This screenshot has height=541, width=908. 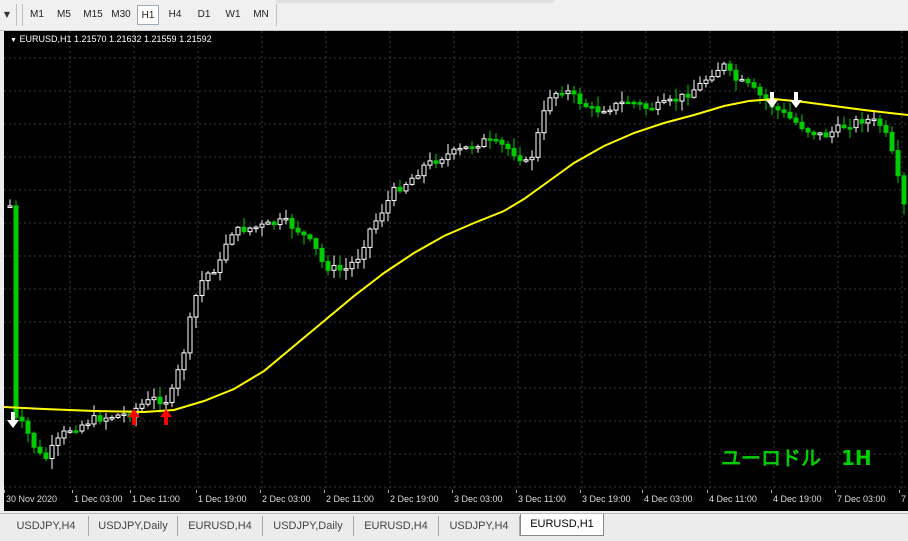 I want to click on timeframe-m1: M1, so click(x=37, y=15).